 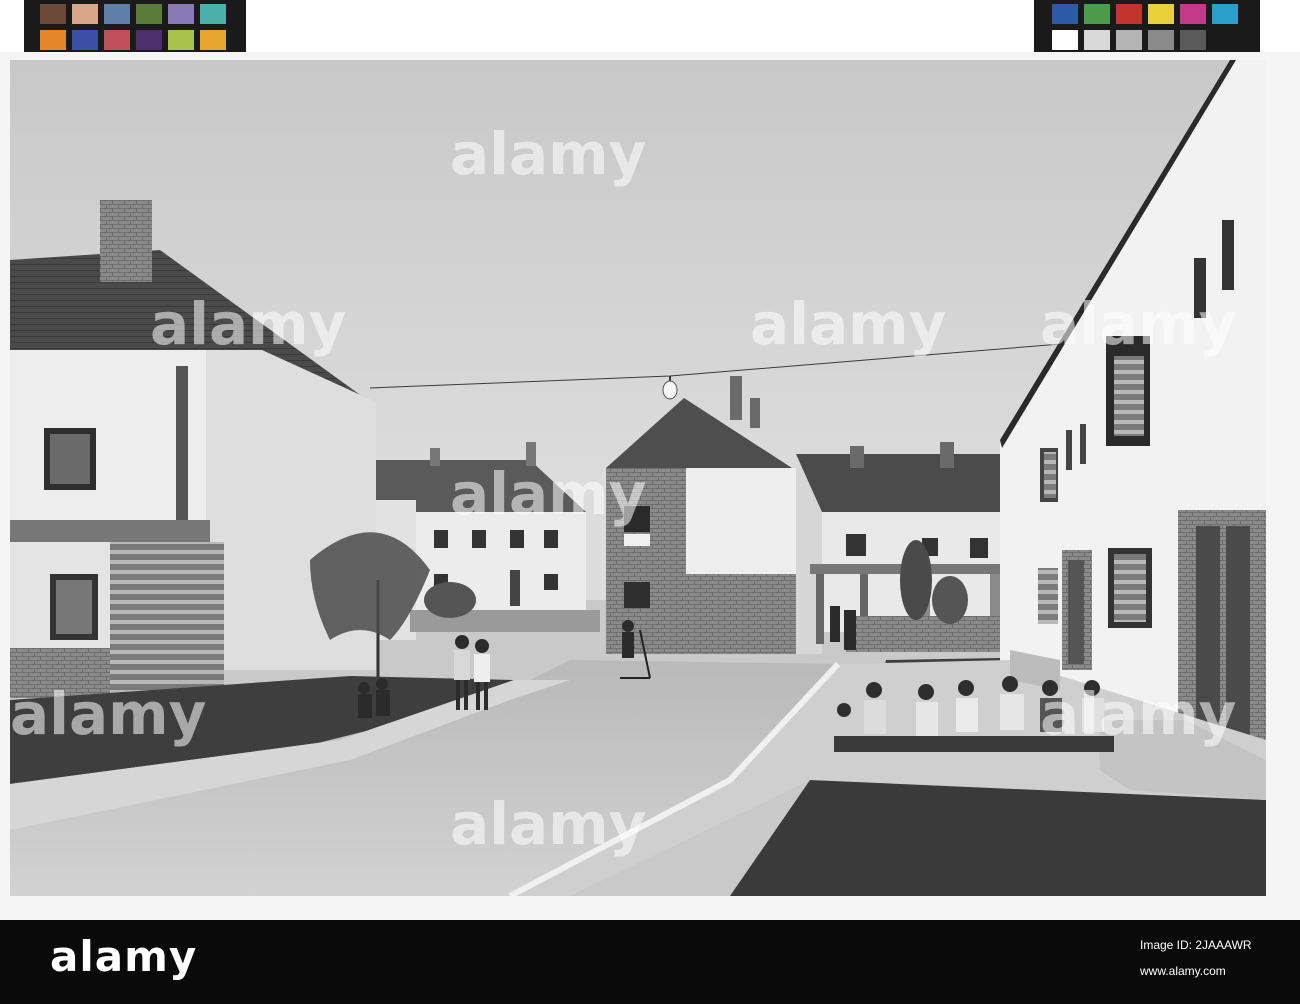 I want to click on color-target-right, so click(x=1147, y=26).